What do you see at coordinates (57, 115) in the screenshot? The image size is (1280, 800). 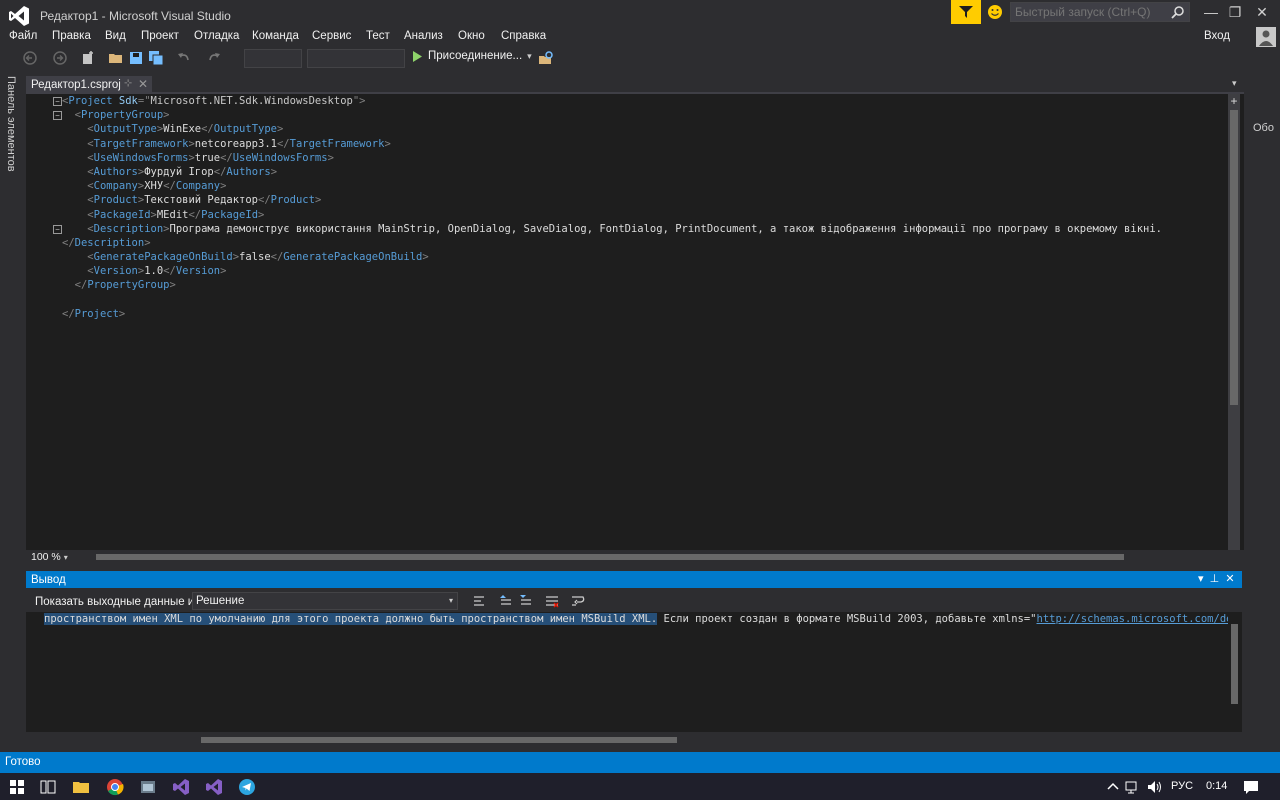 I see `fold-toggle-propertygroup: −` at bounding box center [57, 115].